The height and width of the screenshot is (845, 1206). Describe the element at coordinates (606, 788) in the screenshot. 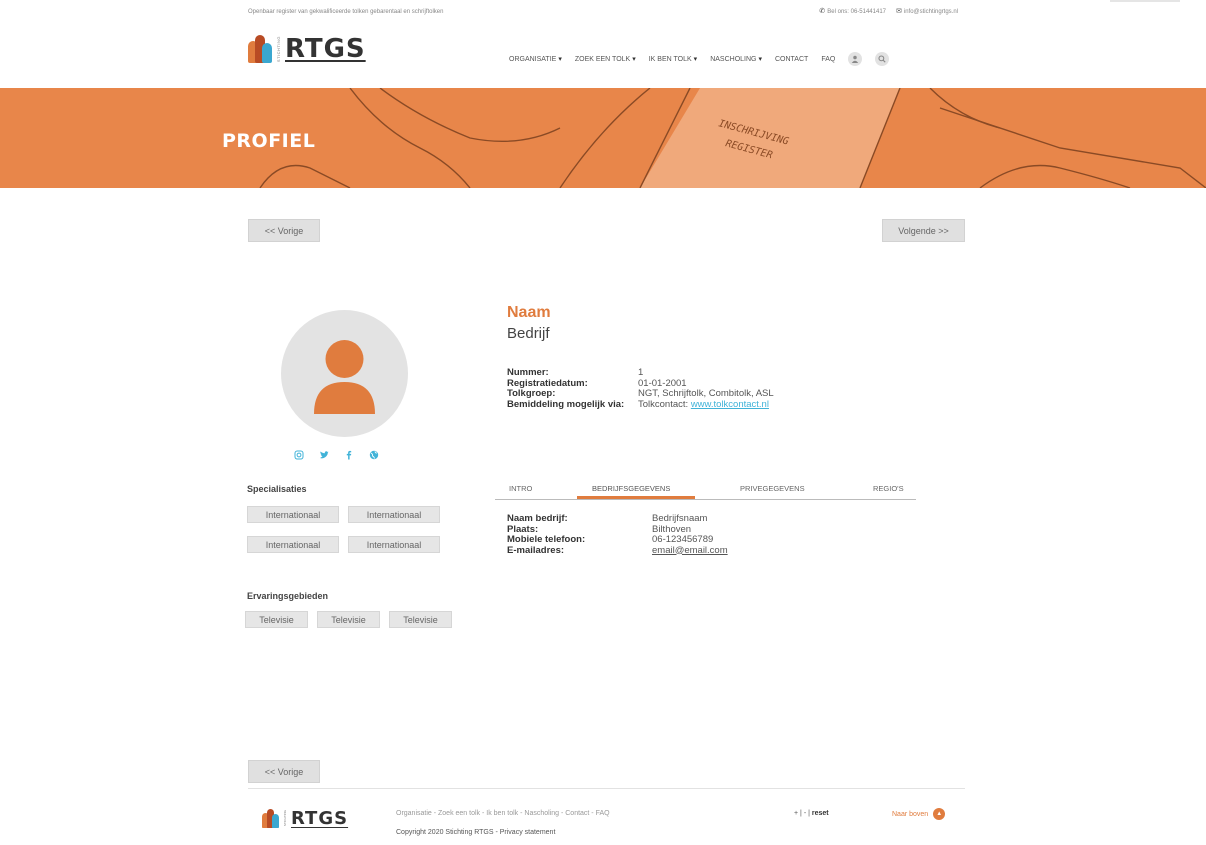

I see `footer-divider` at that location.